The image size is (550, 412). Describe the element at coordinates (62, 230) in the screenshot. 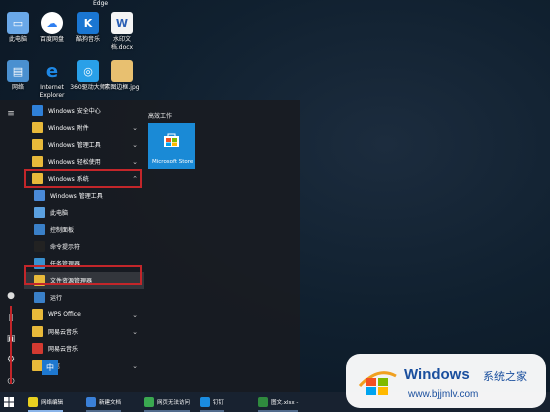

I see `app-list-label: 控制面板` at that location.